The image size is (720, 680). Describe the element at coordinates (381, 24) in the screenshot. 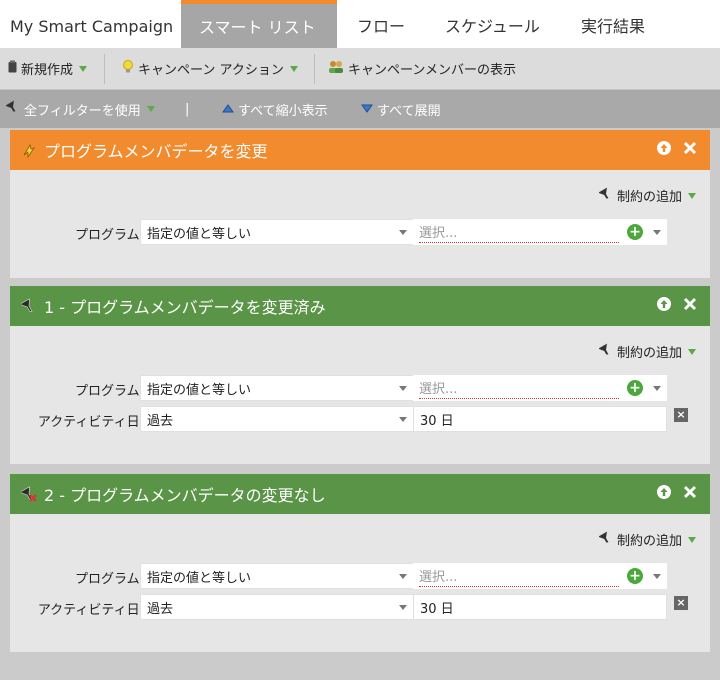

I see `tab-flow: フロー` at that location.